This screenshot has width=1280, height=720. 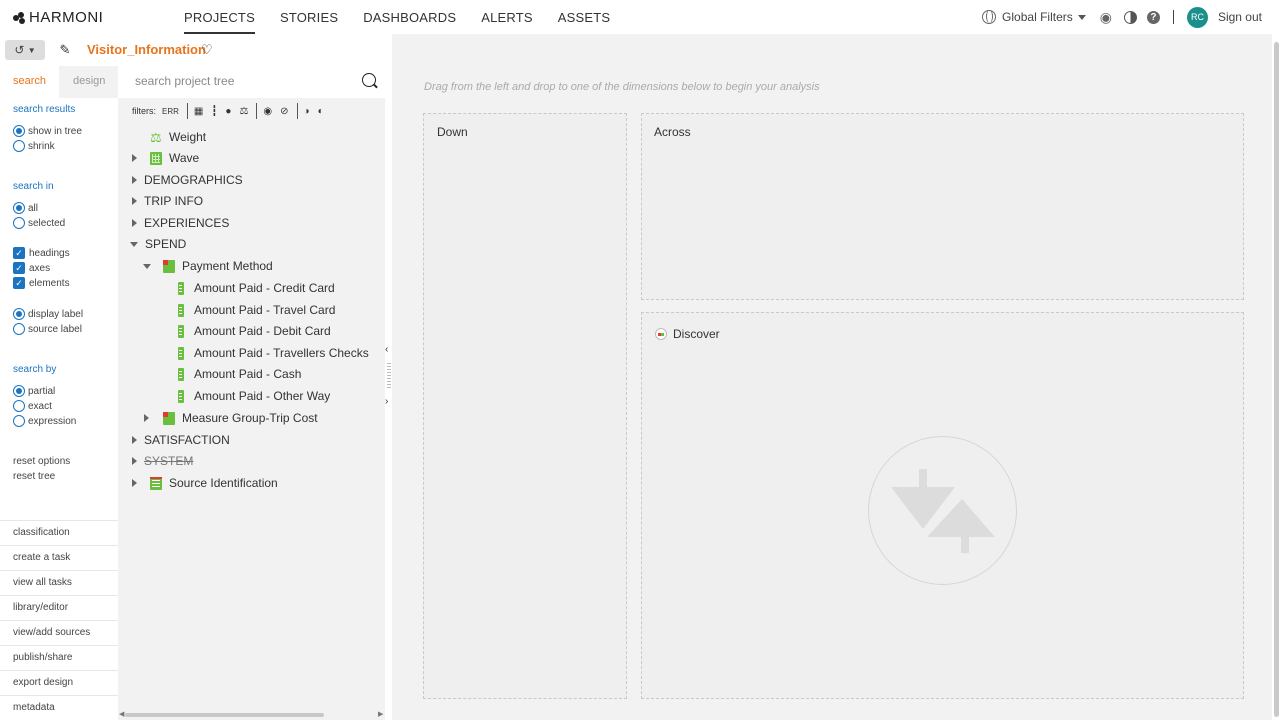 I want to click on view-all-tasks-link: view all tasks, so click(x=42, y=582).